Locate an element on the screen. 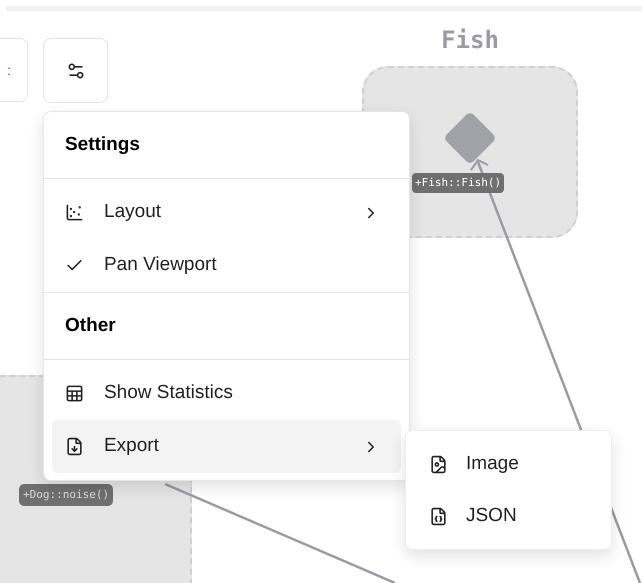 This screenshot has height=583, width=642. menu-section-header: Other is located at coordinates (226, 326).